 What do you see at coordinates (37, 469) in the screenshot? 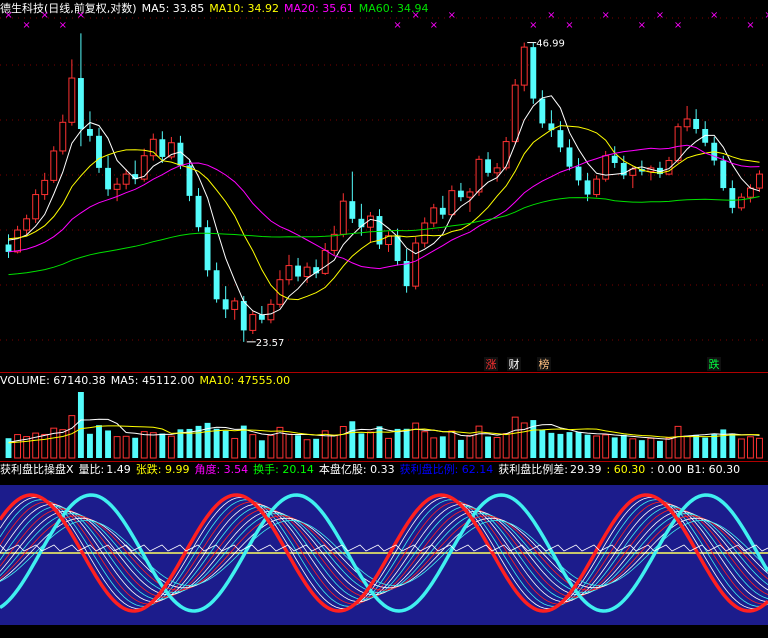
I see `indicator-name: 获利盘比操盘X` at bounding box center [37, 469].